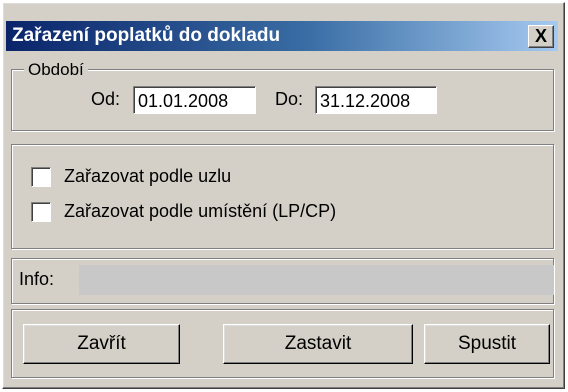 The image size is (568, 392). I want to click on option-label-by-location: Zařazovat podle umístění (LP/CP), so click(200, 211).